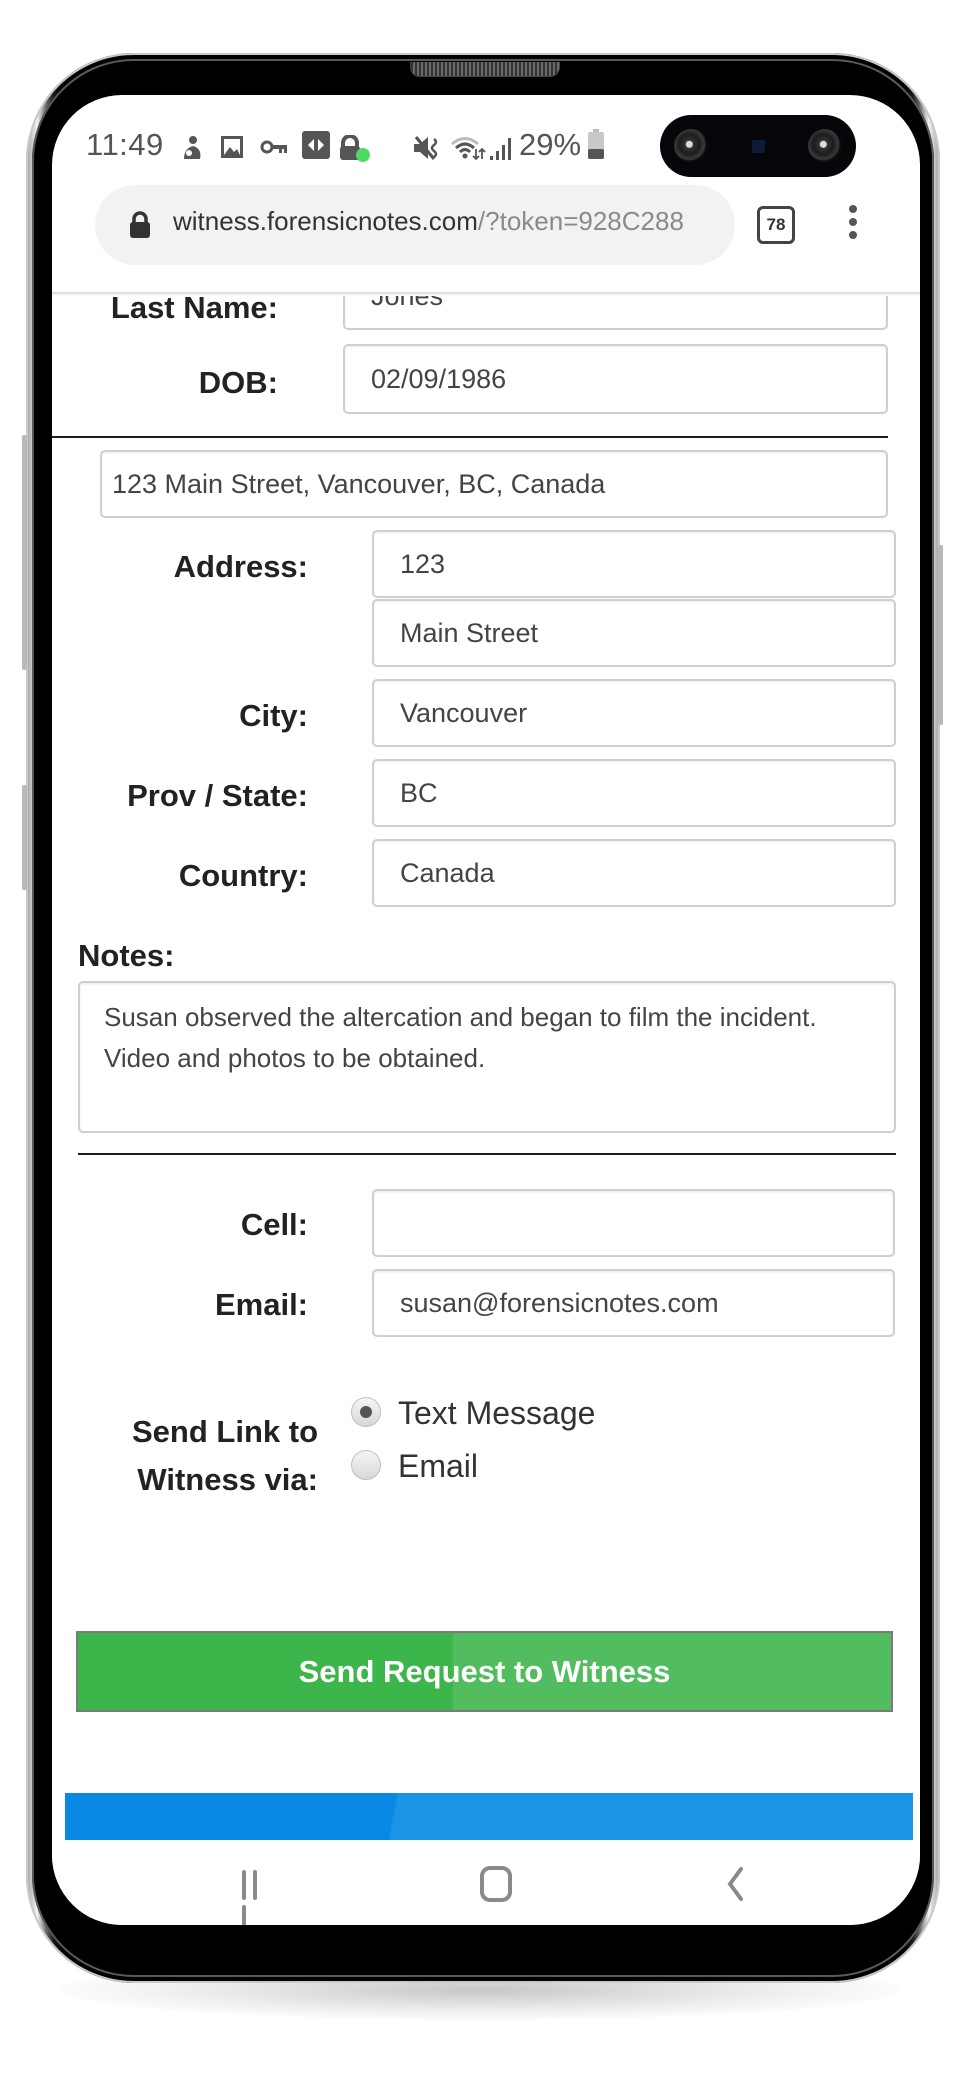 The image size is (960, 2076). What do you see at coordinates (126, 955) in the screenshot?
I see `notes-label: Notes:` at bounding box center [126, 955].